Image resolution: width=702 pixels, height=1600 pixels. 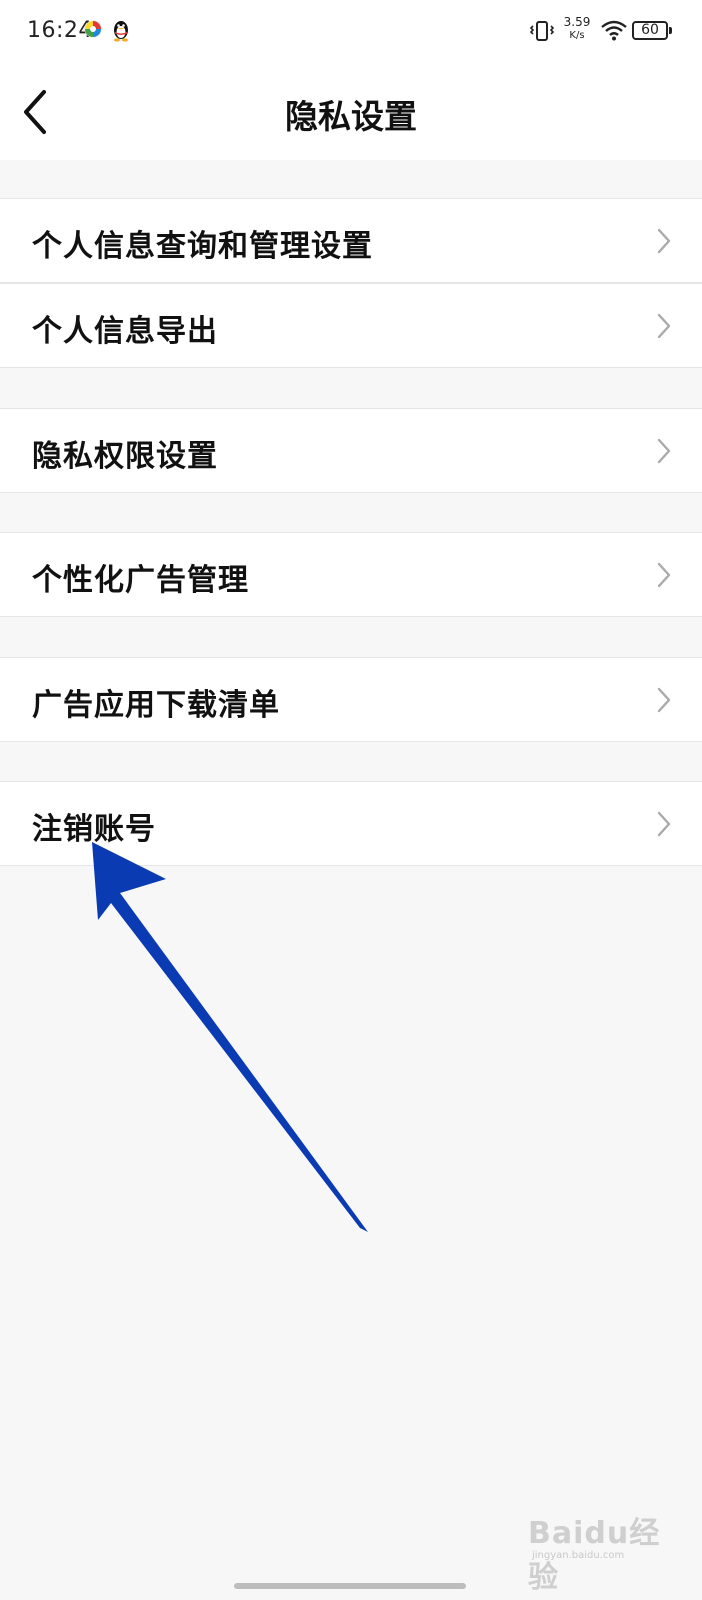 I want to click on battery-icon: 60, so click(x=652, y=30).